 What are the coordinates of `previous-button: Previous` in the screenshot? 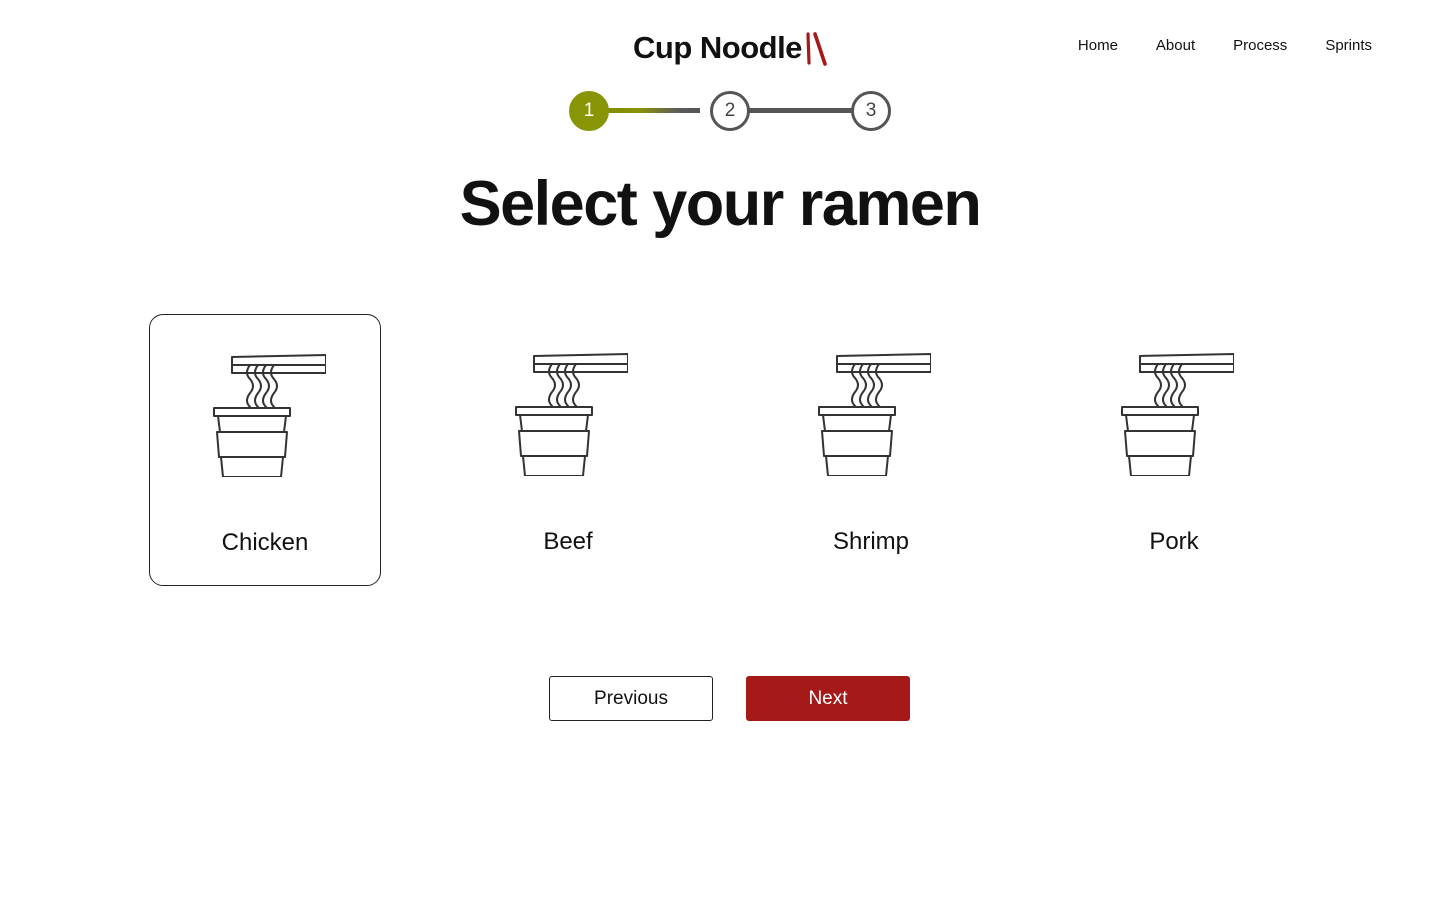 It's located at (631, 698).